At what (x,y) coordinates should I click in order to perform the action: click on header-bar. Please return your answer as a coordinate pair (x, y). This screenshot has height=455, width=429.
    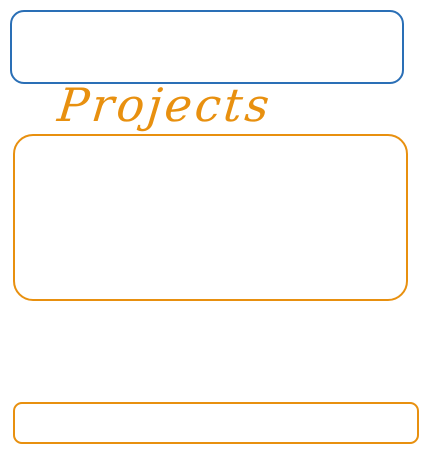
    Looking at the image, I should click on (207, 47).